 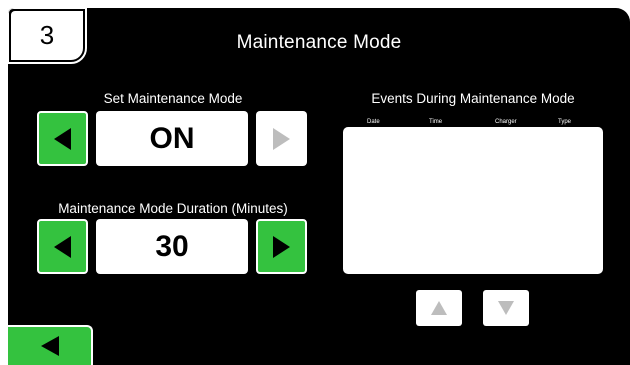 I want to click on page-title: Maintenance Mode, so click(x=319, y=42).